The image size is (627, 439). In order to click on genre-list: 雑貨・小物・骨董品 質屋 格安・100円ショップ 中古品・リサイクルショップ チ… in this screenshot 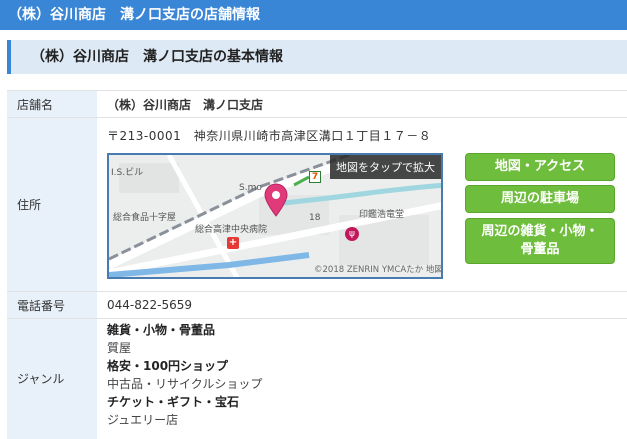, I will do `click(184, 375)`.